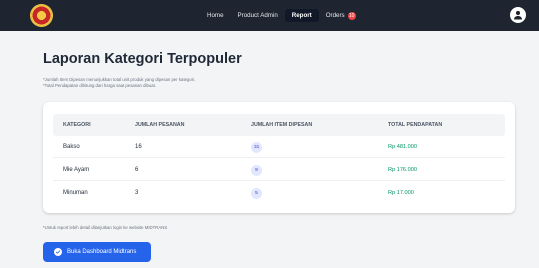 This screenshot has width=539, height=268. Describe the element at coordinates (401, 193) in the screenshot. I see `cell-income: Rp 17.000` at that location.